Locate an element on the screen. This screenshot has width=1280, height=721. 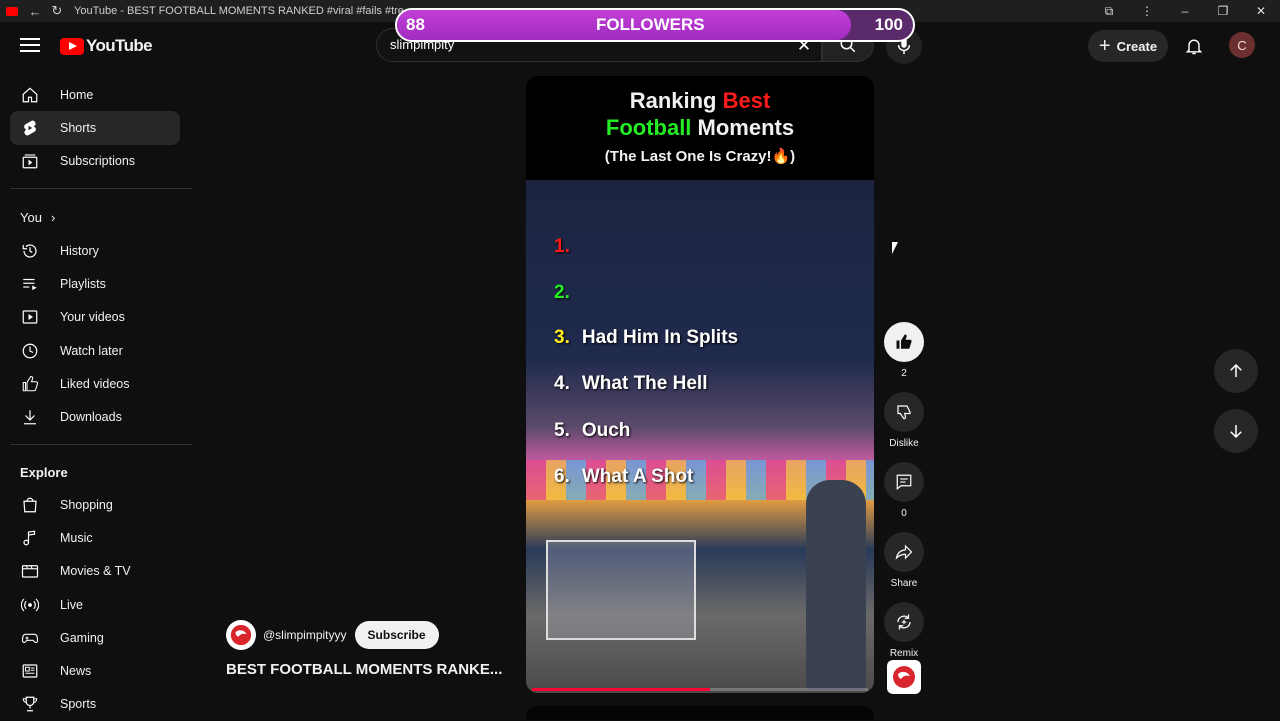
create-label: Create is located at coordinates (1137, 46).